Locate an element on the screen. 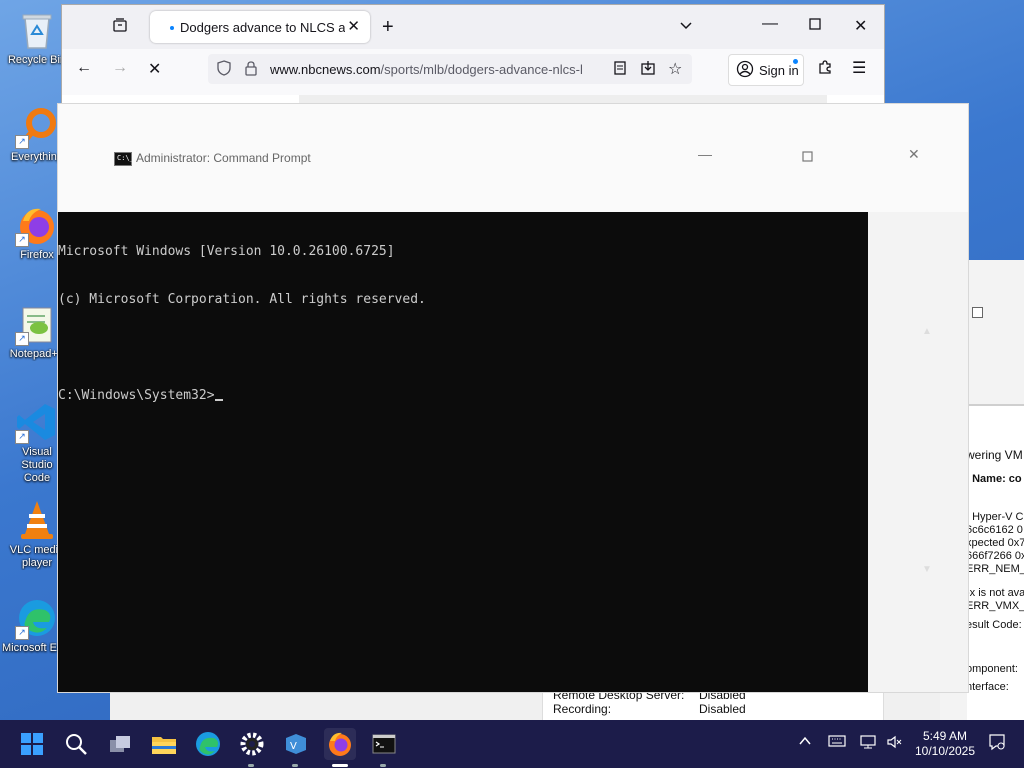 The image size is (1024, 768). edge-icon is located at coordinates (208, 744).